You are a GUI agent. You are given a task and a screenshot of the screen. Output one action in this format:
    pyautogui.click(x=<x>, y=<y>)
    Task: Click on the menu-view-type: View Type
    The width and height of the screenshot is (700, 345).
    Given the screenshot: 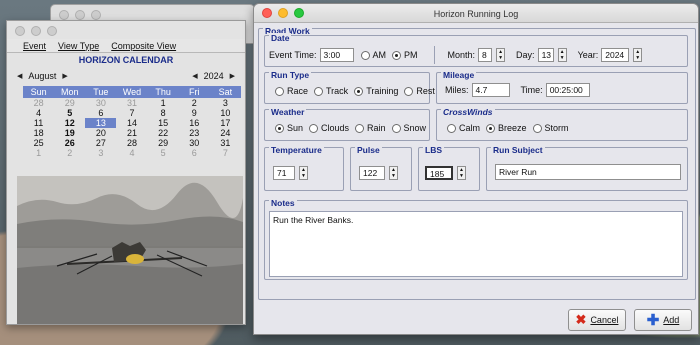 What is the action you would take?
    pyautogui.click(x=78, y=46)
    